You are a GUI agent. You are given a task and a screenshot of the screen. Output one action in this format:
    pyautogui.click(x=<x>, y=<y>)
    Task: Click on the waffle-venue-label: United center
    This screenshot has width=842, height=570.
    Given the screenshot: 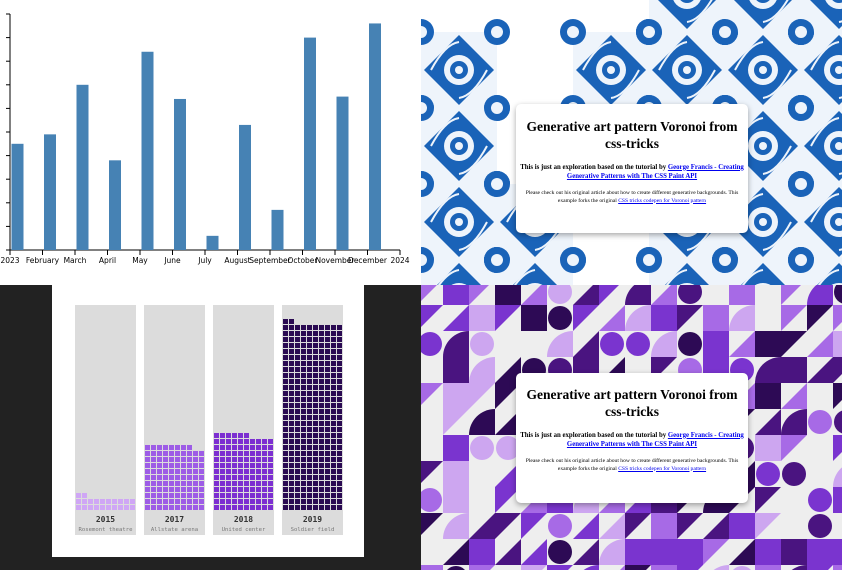 What is the action you would take?
    pyautogui.click(x=243, y=530)
    